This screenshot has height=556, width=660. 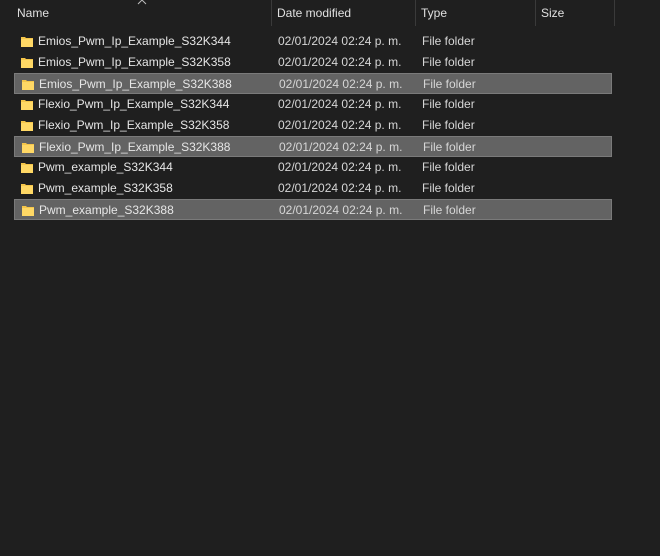 I want to click on file-name: Flexio_Pwm_Ip_Example_S32K388, so click(x=134, y=147).